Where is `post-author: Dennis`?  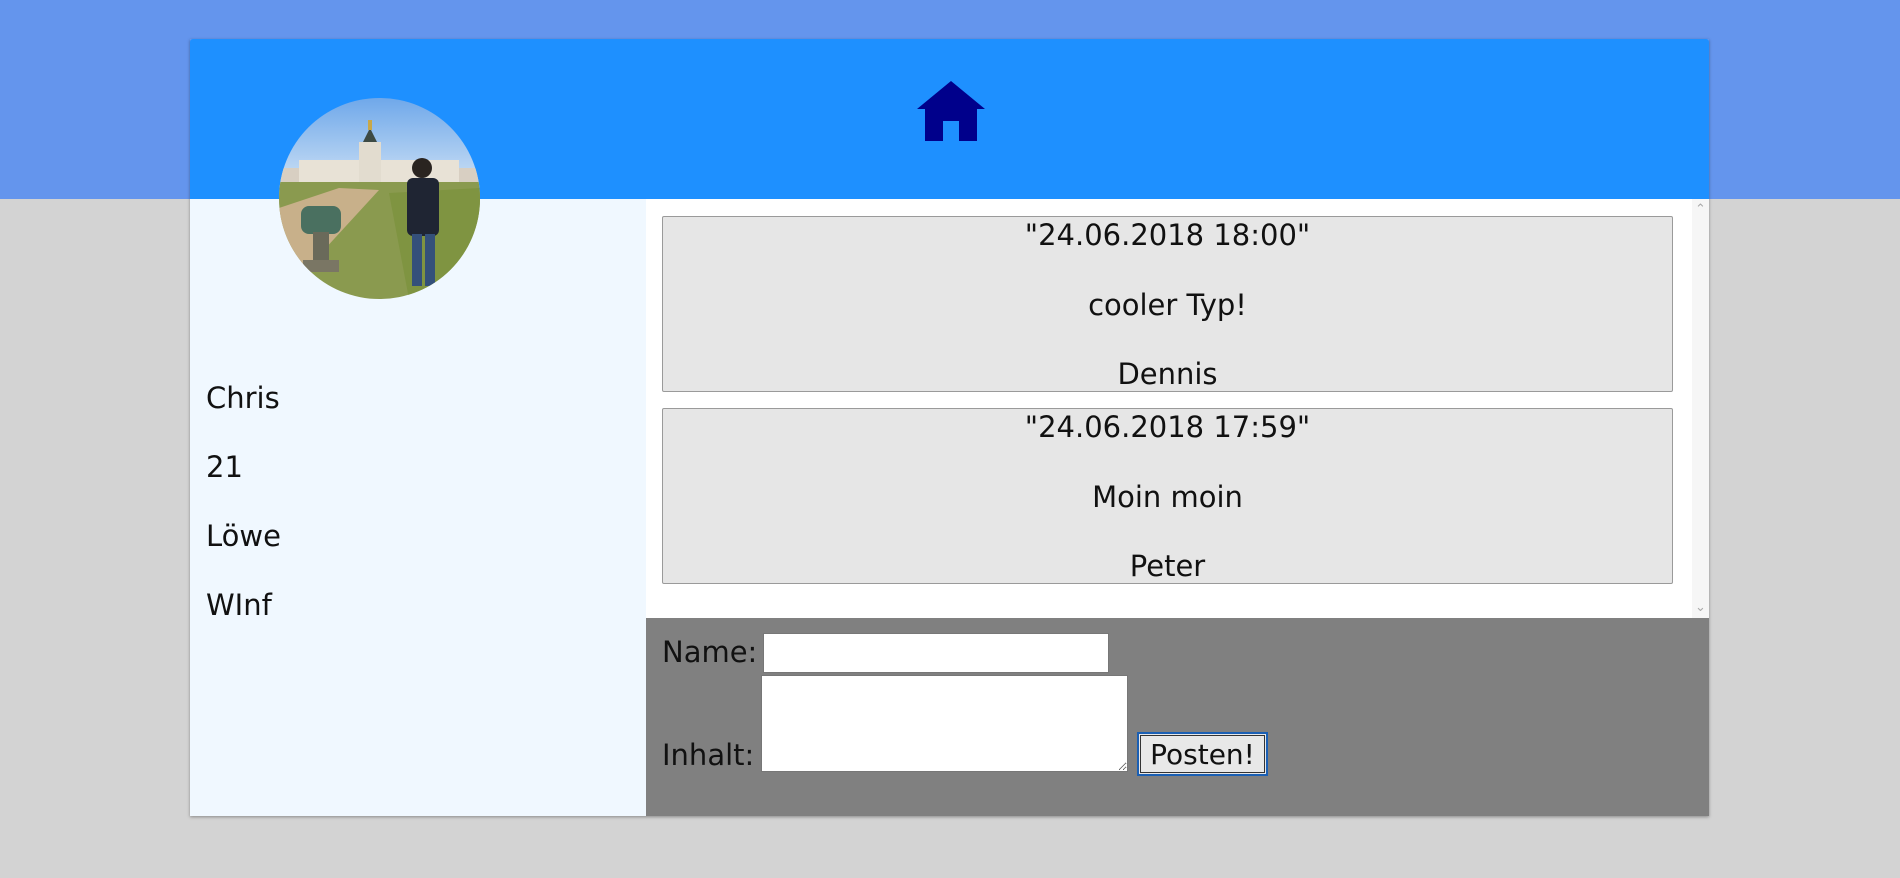 post-author: Dennis is located at coordinates (1167, 374).